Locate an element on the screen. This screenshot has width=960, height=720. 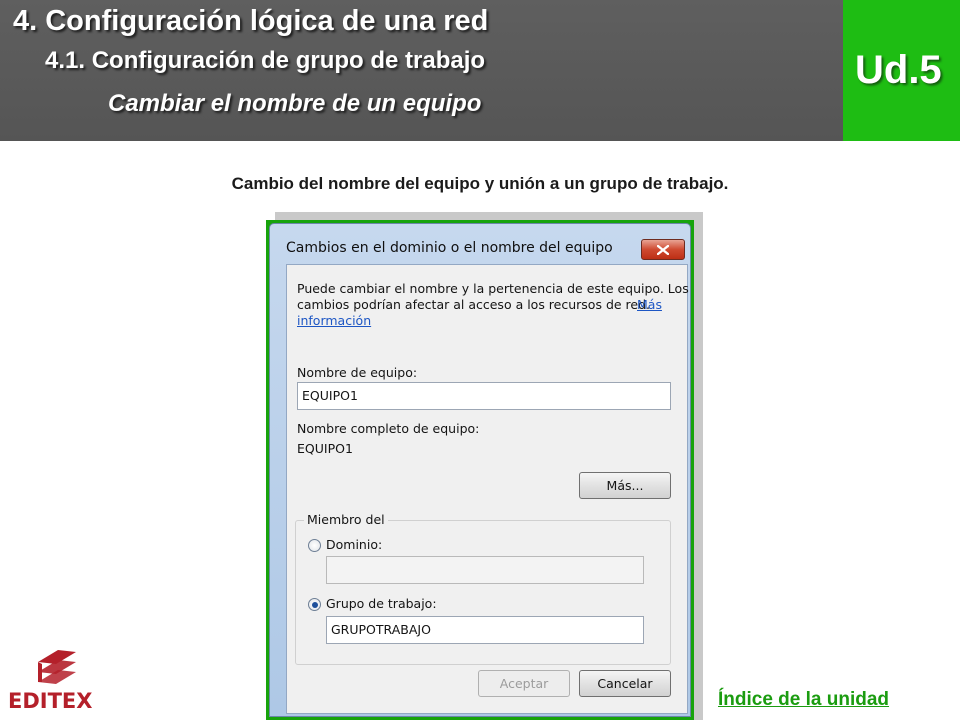
more-info-link: Más is located at coordinates (649, 304).